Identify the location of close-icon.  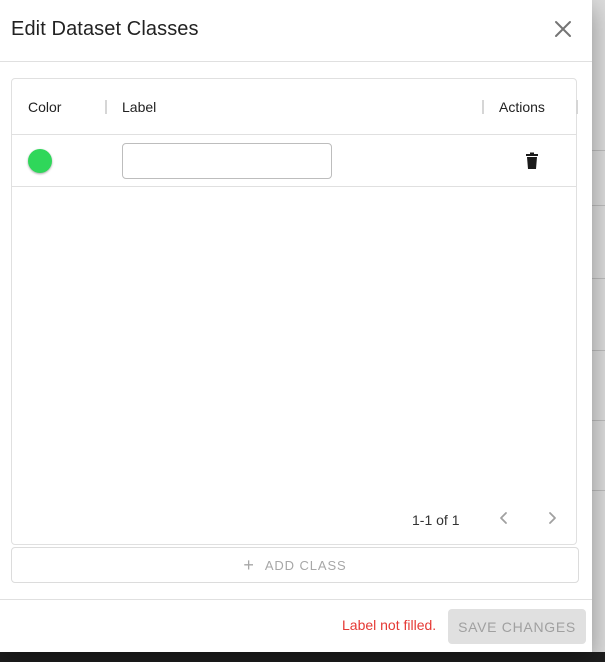
(563, 29).